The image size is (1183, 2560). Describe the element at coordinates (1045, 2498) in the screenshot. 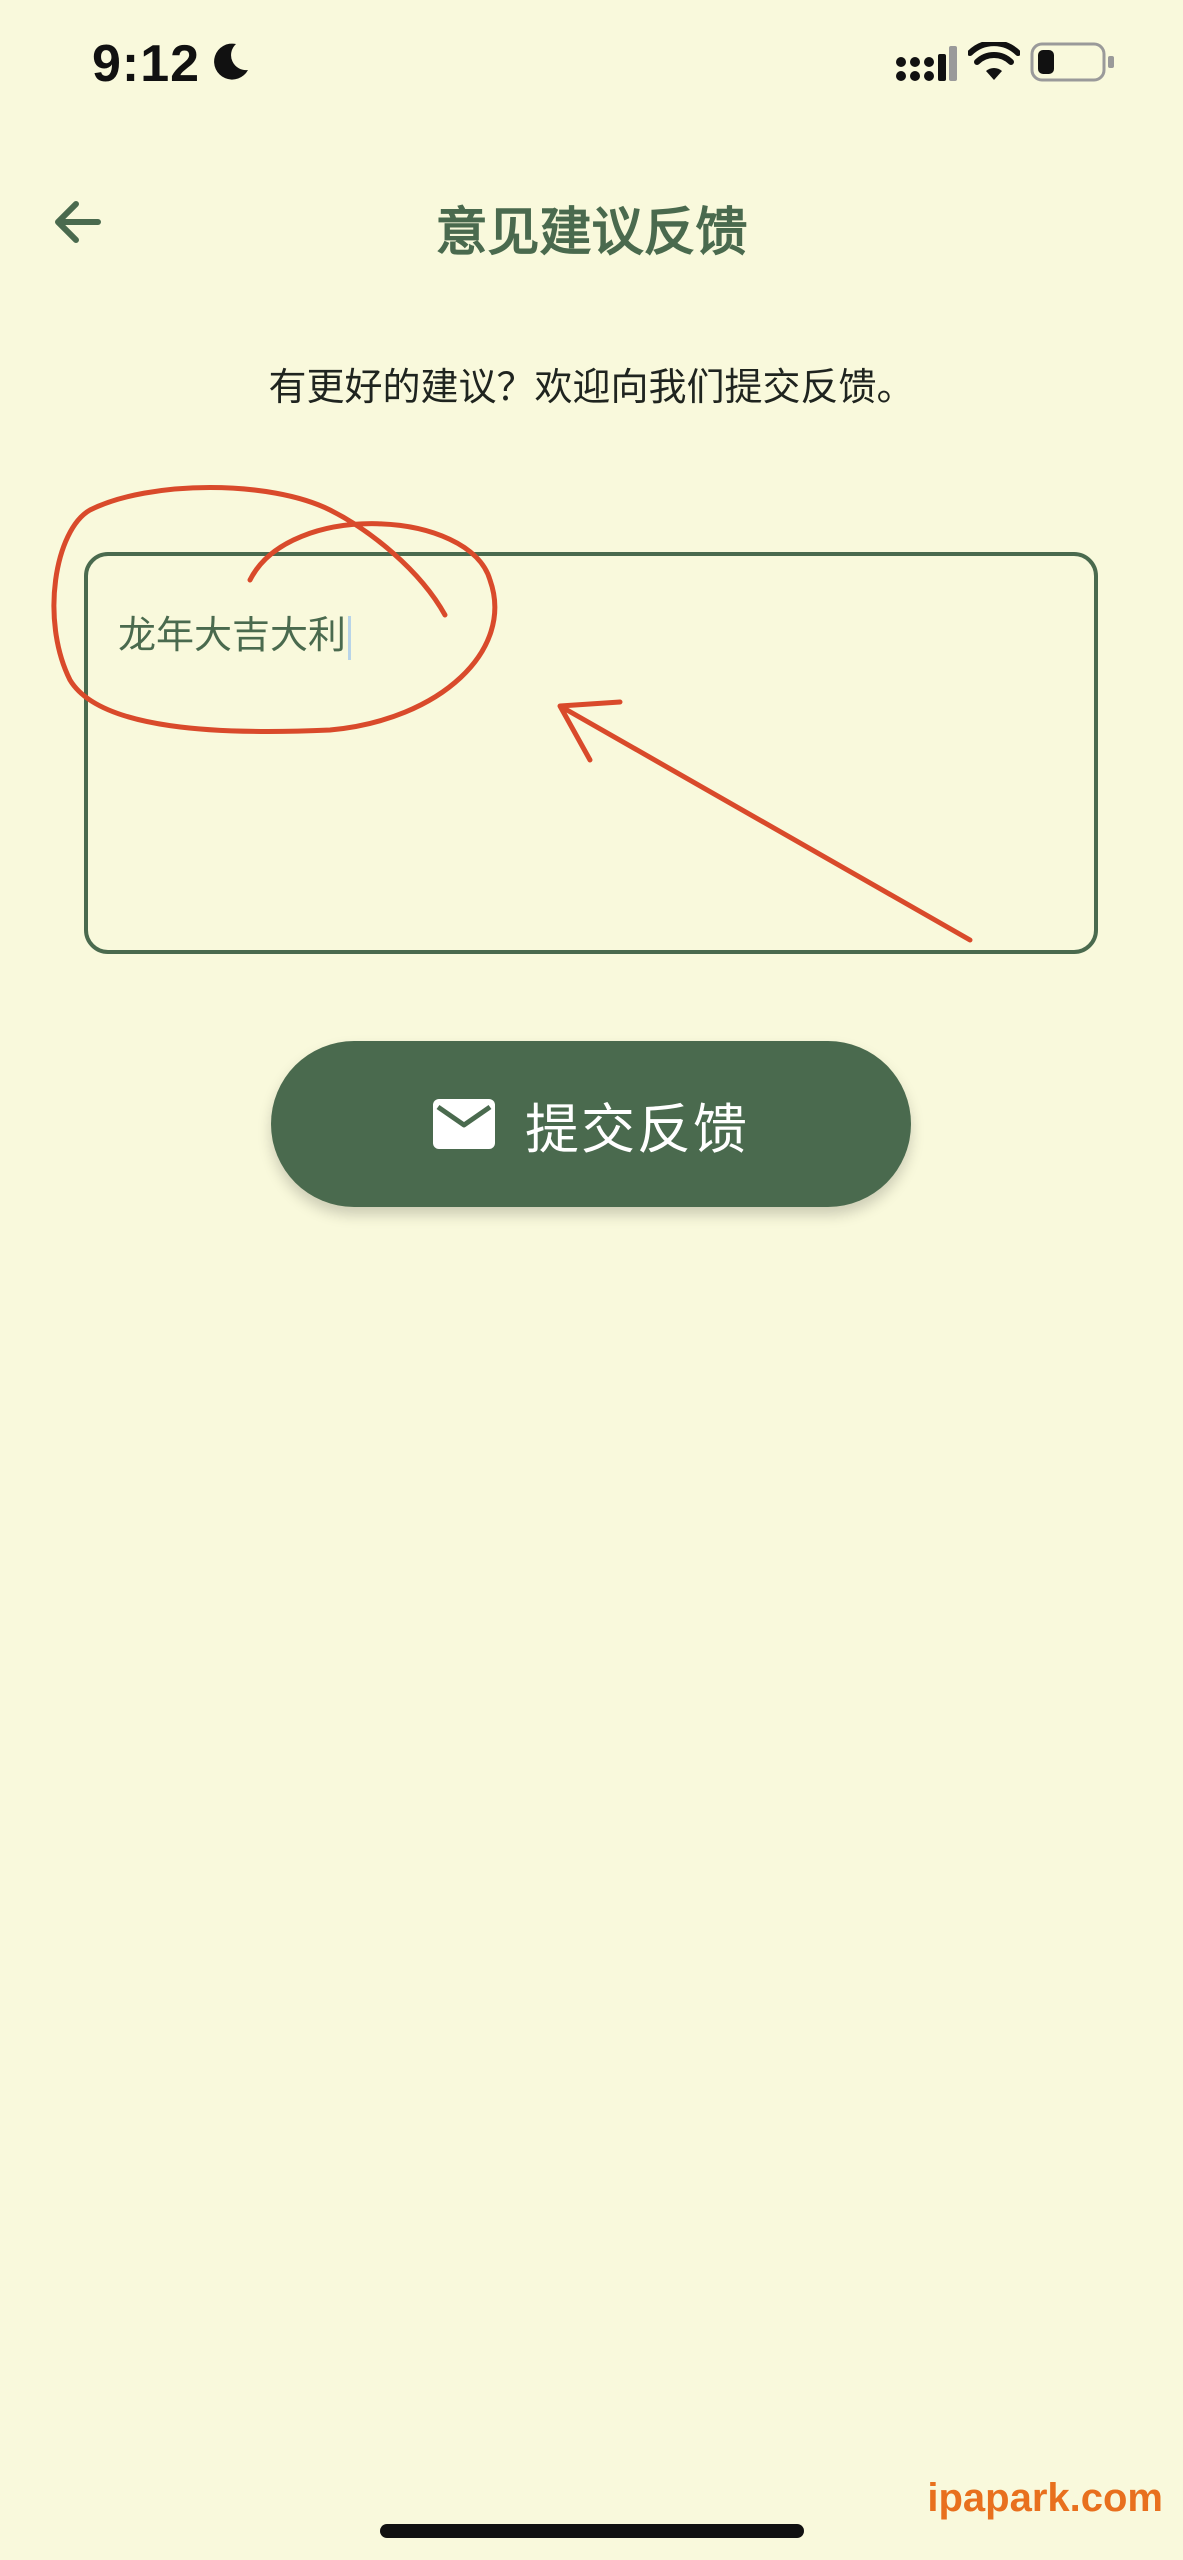

I see `watermark: ipapark.com` at that location.